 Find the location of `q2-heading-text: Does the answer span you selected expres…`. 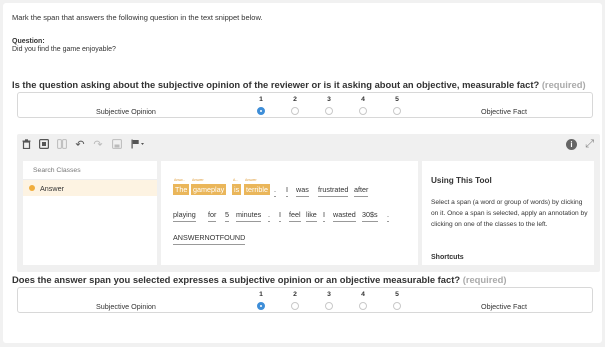

q2-heading-text: Does the answer span you selected expres… is located at coordinates (236, 279).